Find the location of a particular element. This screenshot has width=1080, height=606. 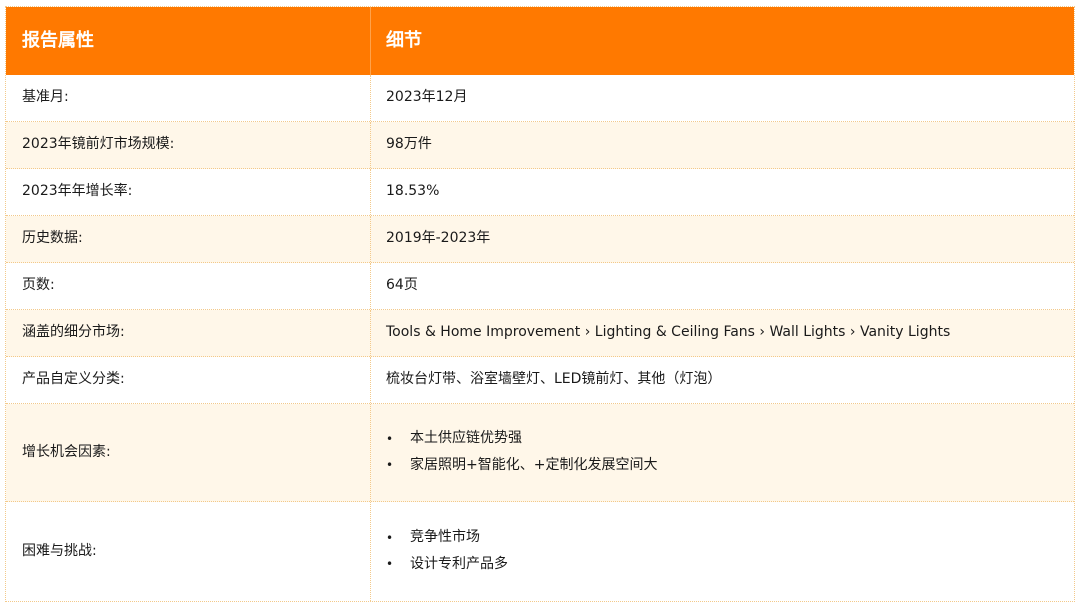

row-label: 历史数据: is located at coordinates (188, 239).